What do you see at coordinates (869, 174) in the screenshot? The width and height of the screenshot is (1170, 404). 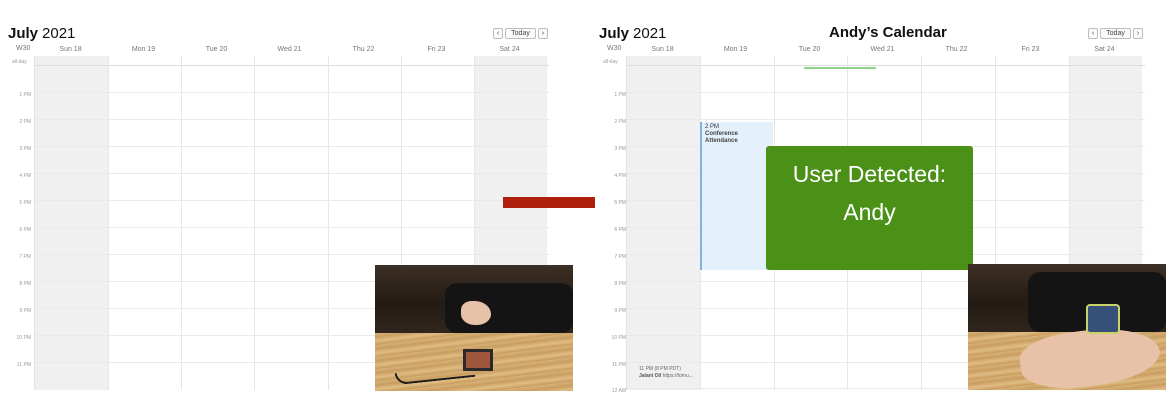 I see `banner-line-1: User Detected:` at bounding box center [869, 174].